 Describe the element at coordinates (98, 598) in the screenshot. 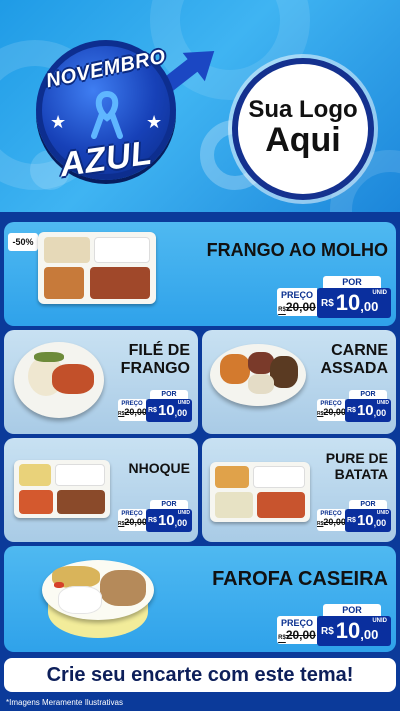

I see `food-image-farofa-caseira` at that location.